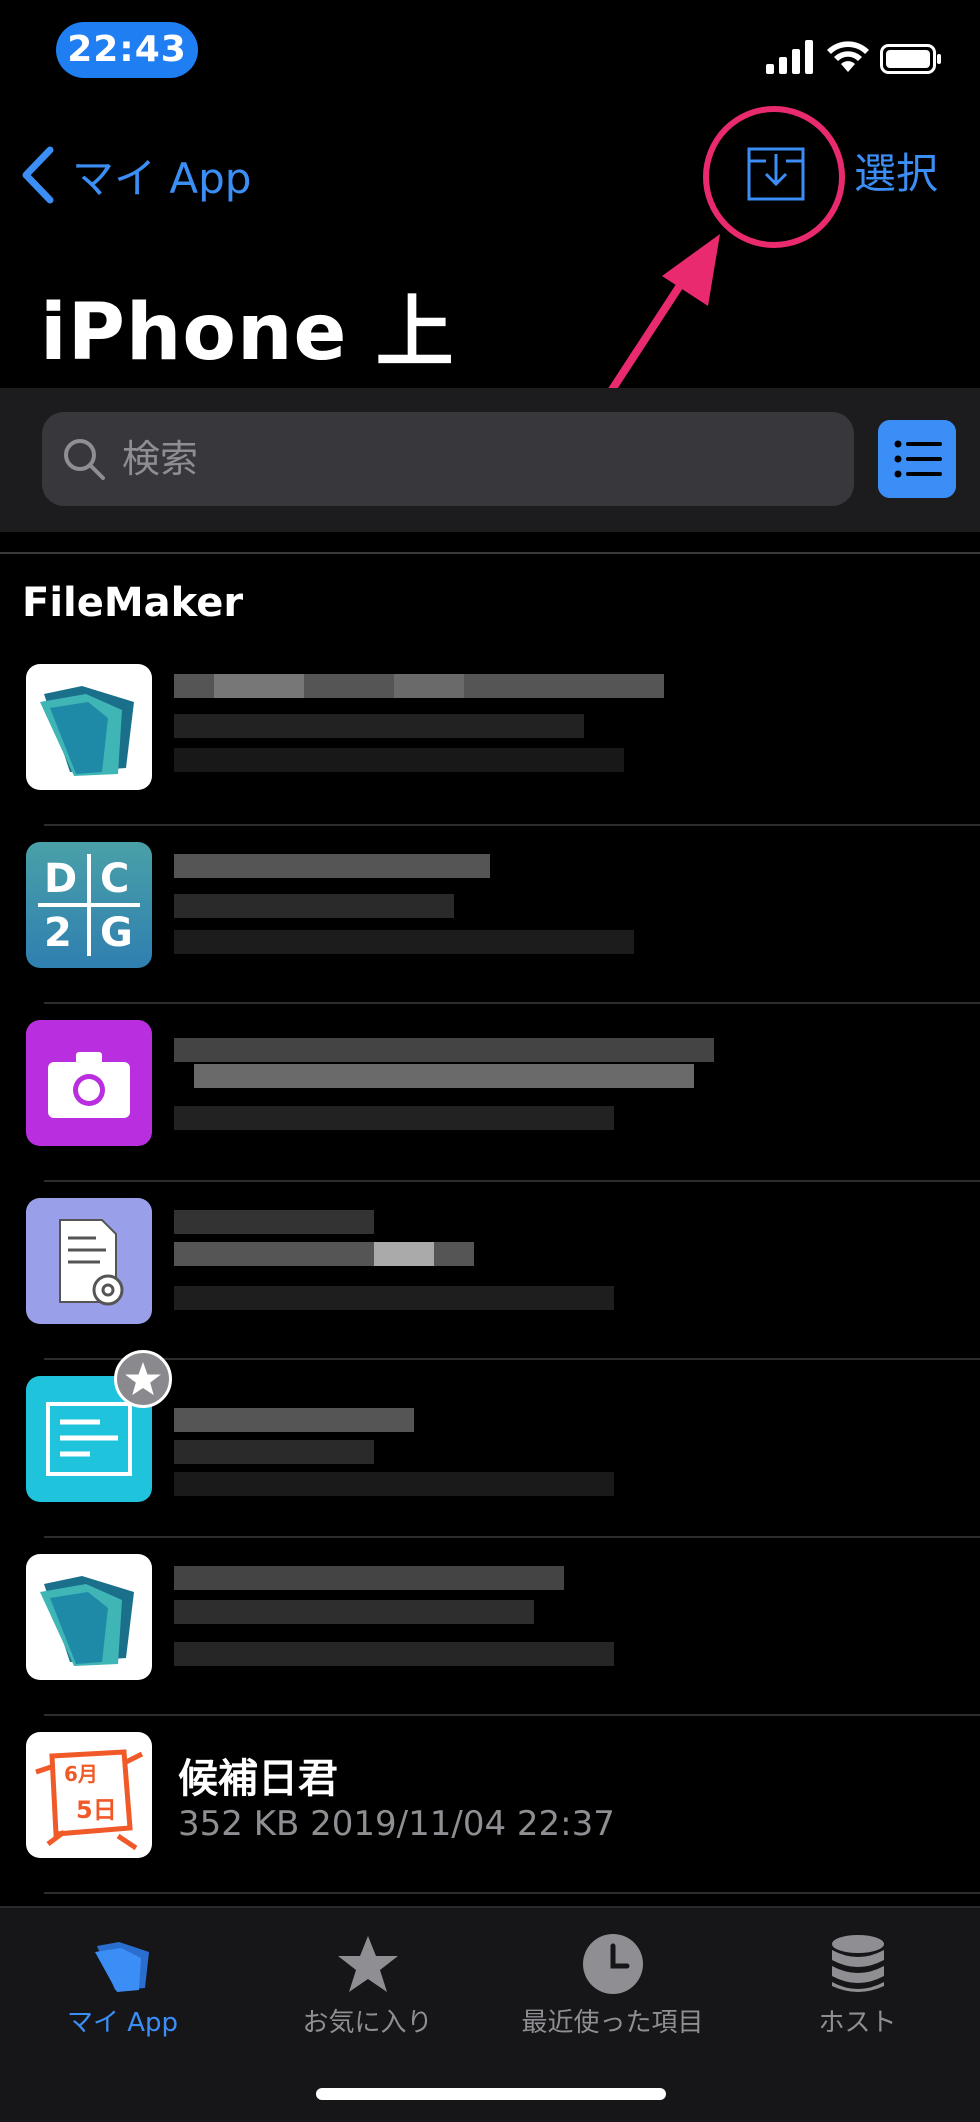 This screenshot has width=980, height=2122. I want to click on highlight-circle, so click(774, 177).